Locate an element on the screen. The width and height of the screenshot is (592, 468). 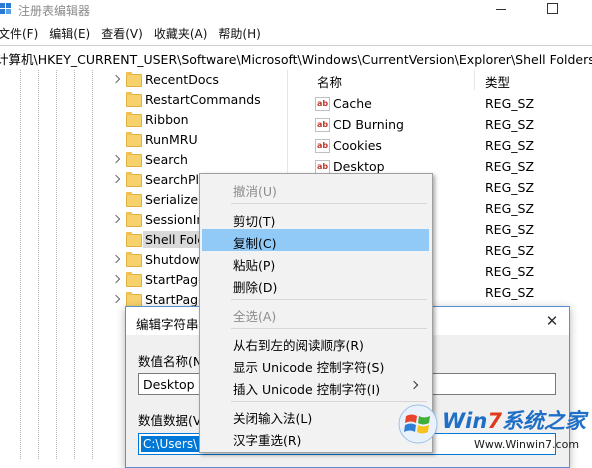
menu-item-label: 从右到左的阅读顺序(R) is located at coordinates (298, 345).